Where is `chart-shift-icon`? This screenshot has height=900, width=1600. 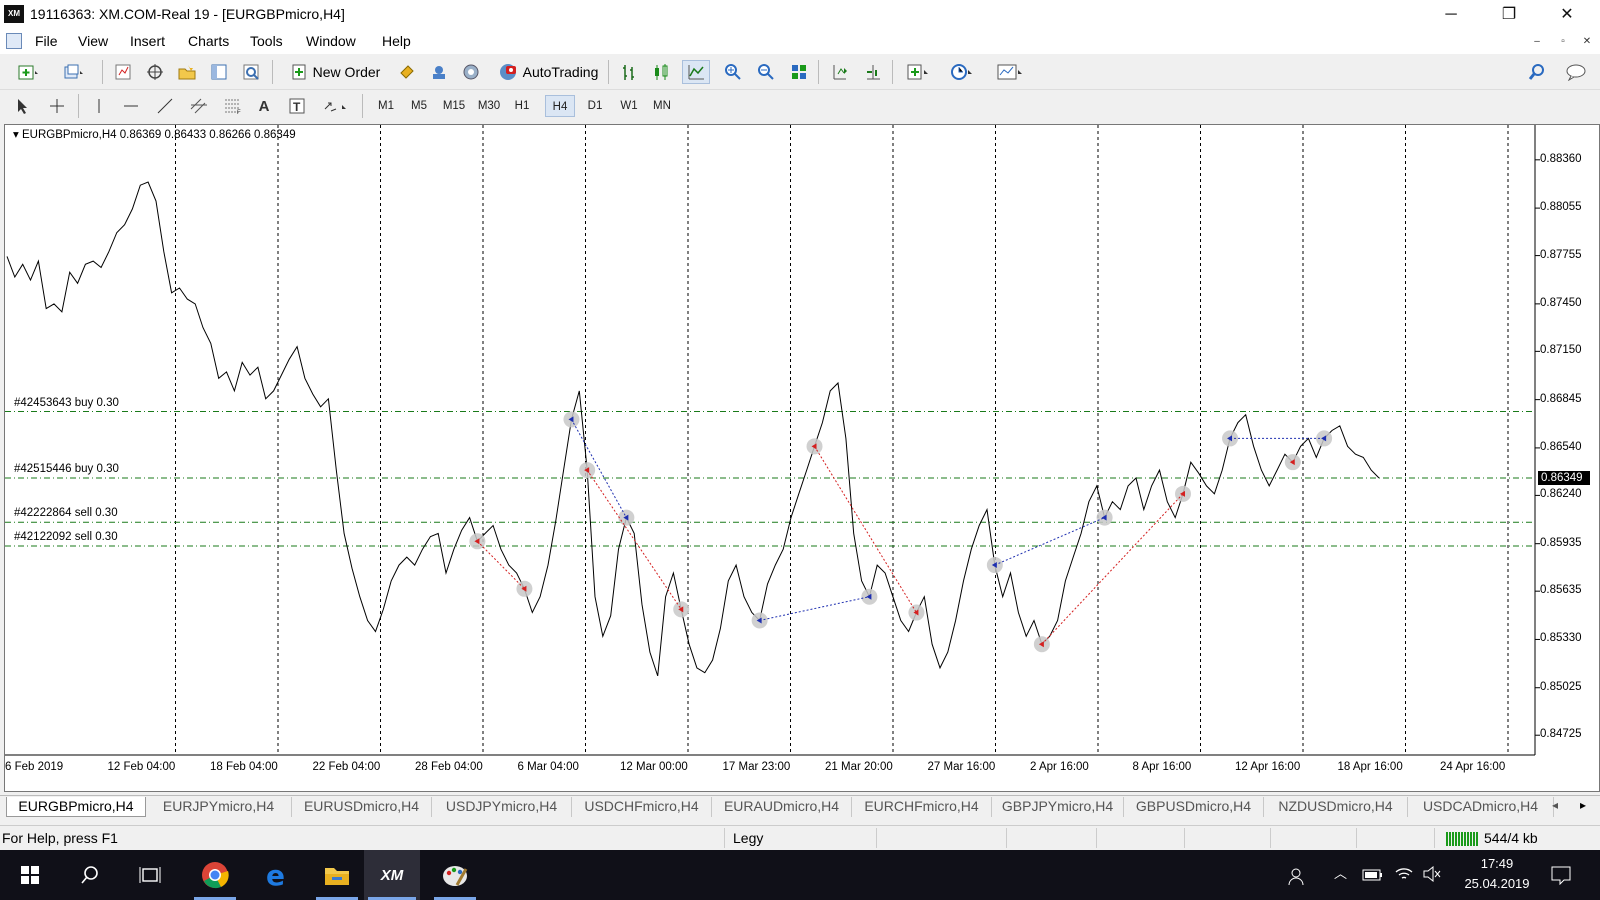 chart-shift-icon is located at coordinates (873, 72).